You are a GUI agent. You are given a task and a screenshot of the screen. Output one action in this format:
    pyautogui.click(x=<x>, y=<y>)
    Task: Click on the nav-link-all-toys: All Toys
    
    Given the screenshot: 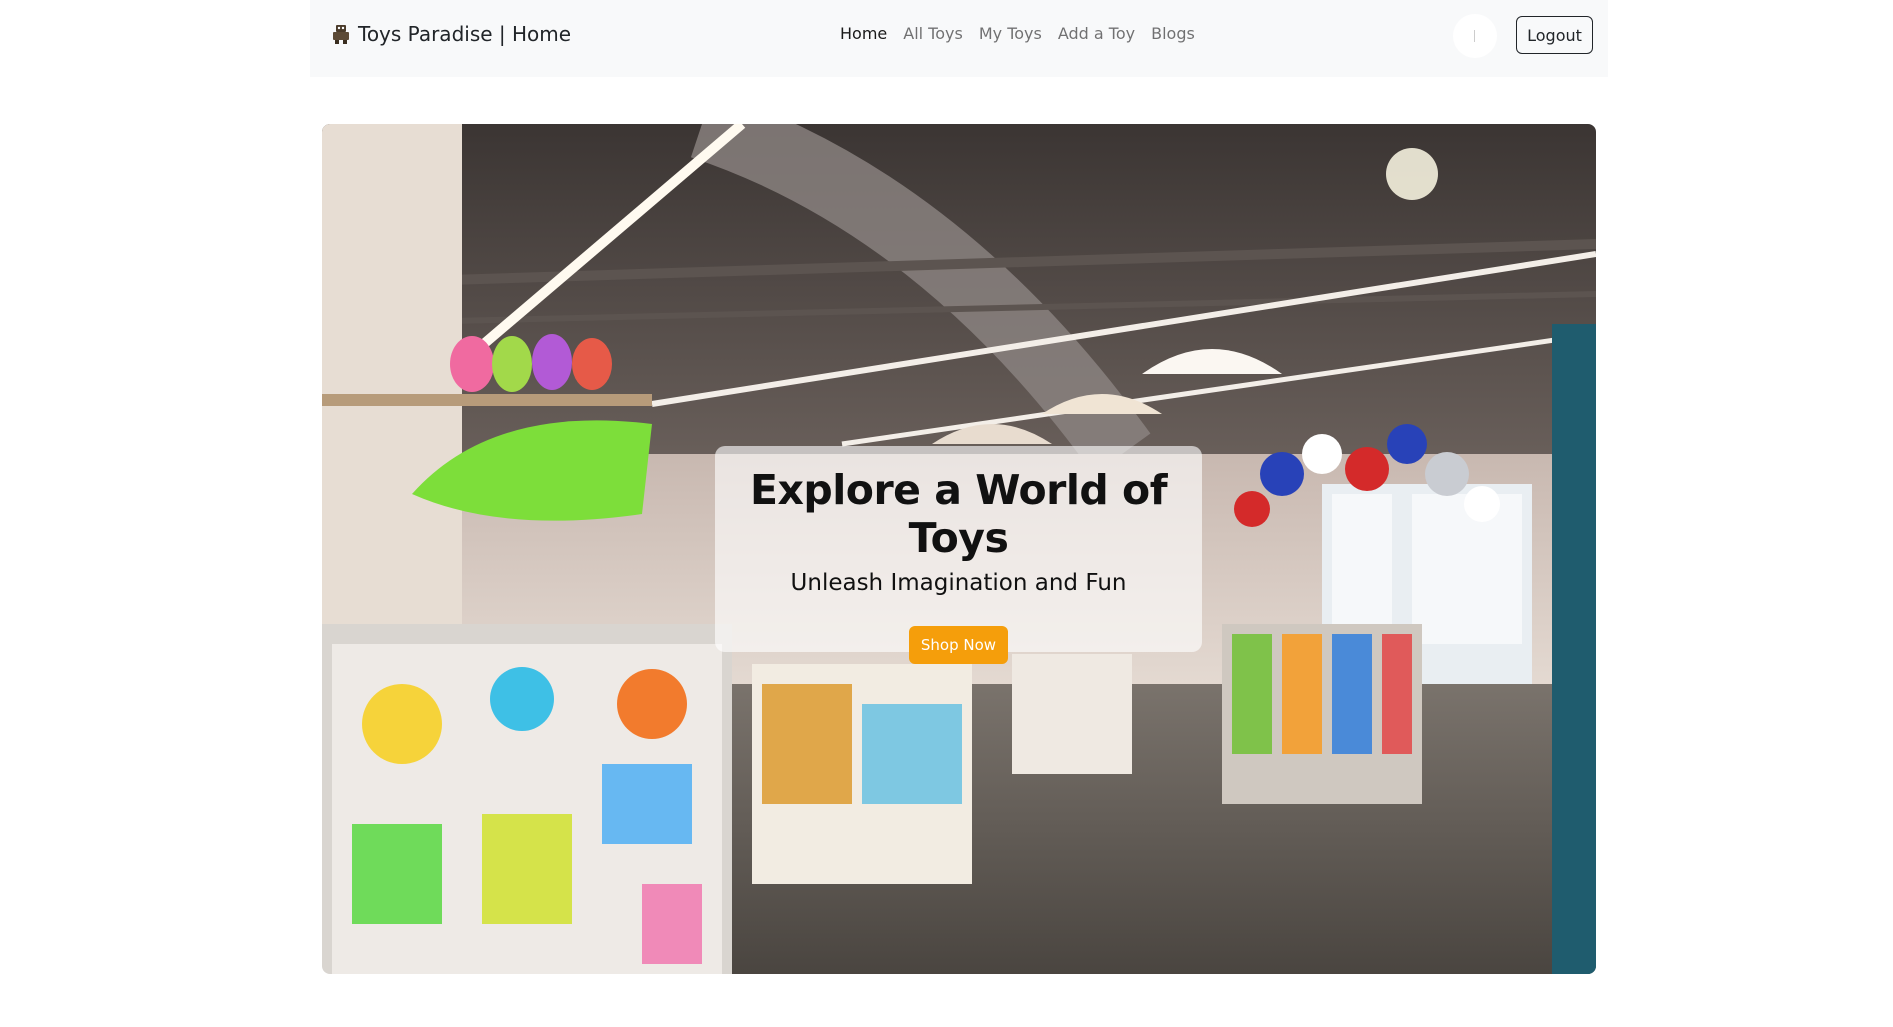 What is the action you would take?
    pyautogui.click(x=933, y=33)
    